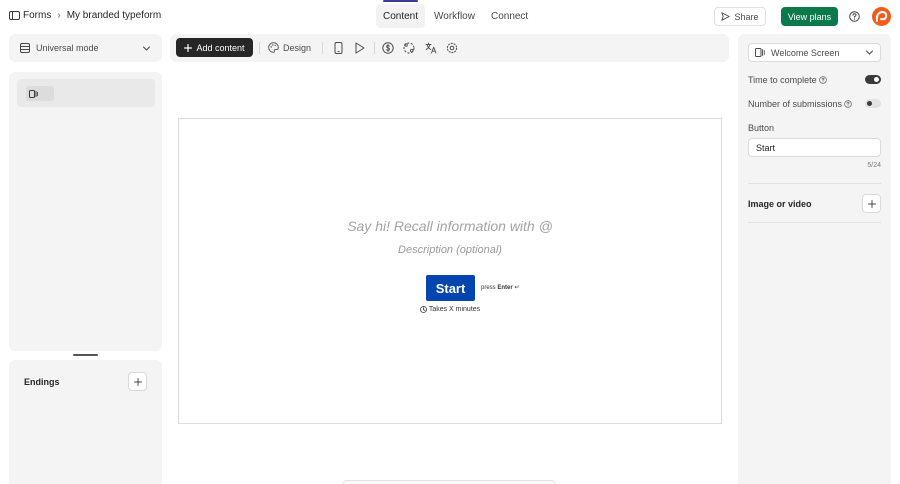 The width and height of the screenshot is (900, 484). I want to click on headline-placeholder: Say hi! Recall information with @, so click(450, 226).